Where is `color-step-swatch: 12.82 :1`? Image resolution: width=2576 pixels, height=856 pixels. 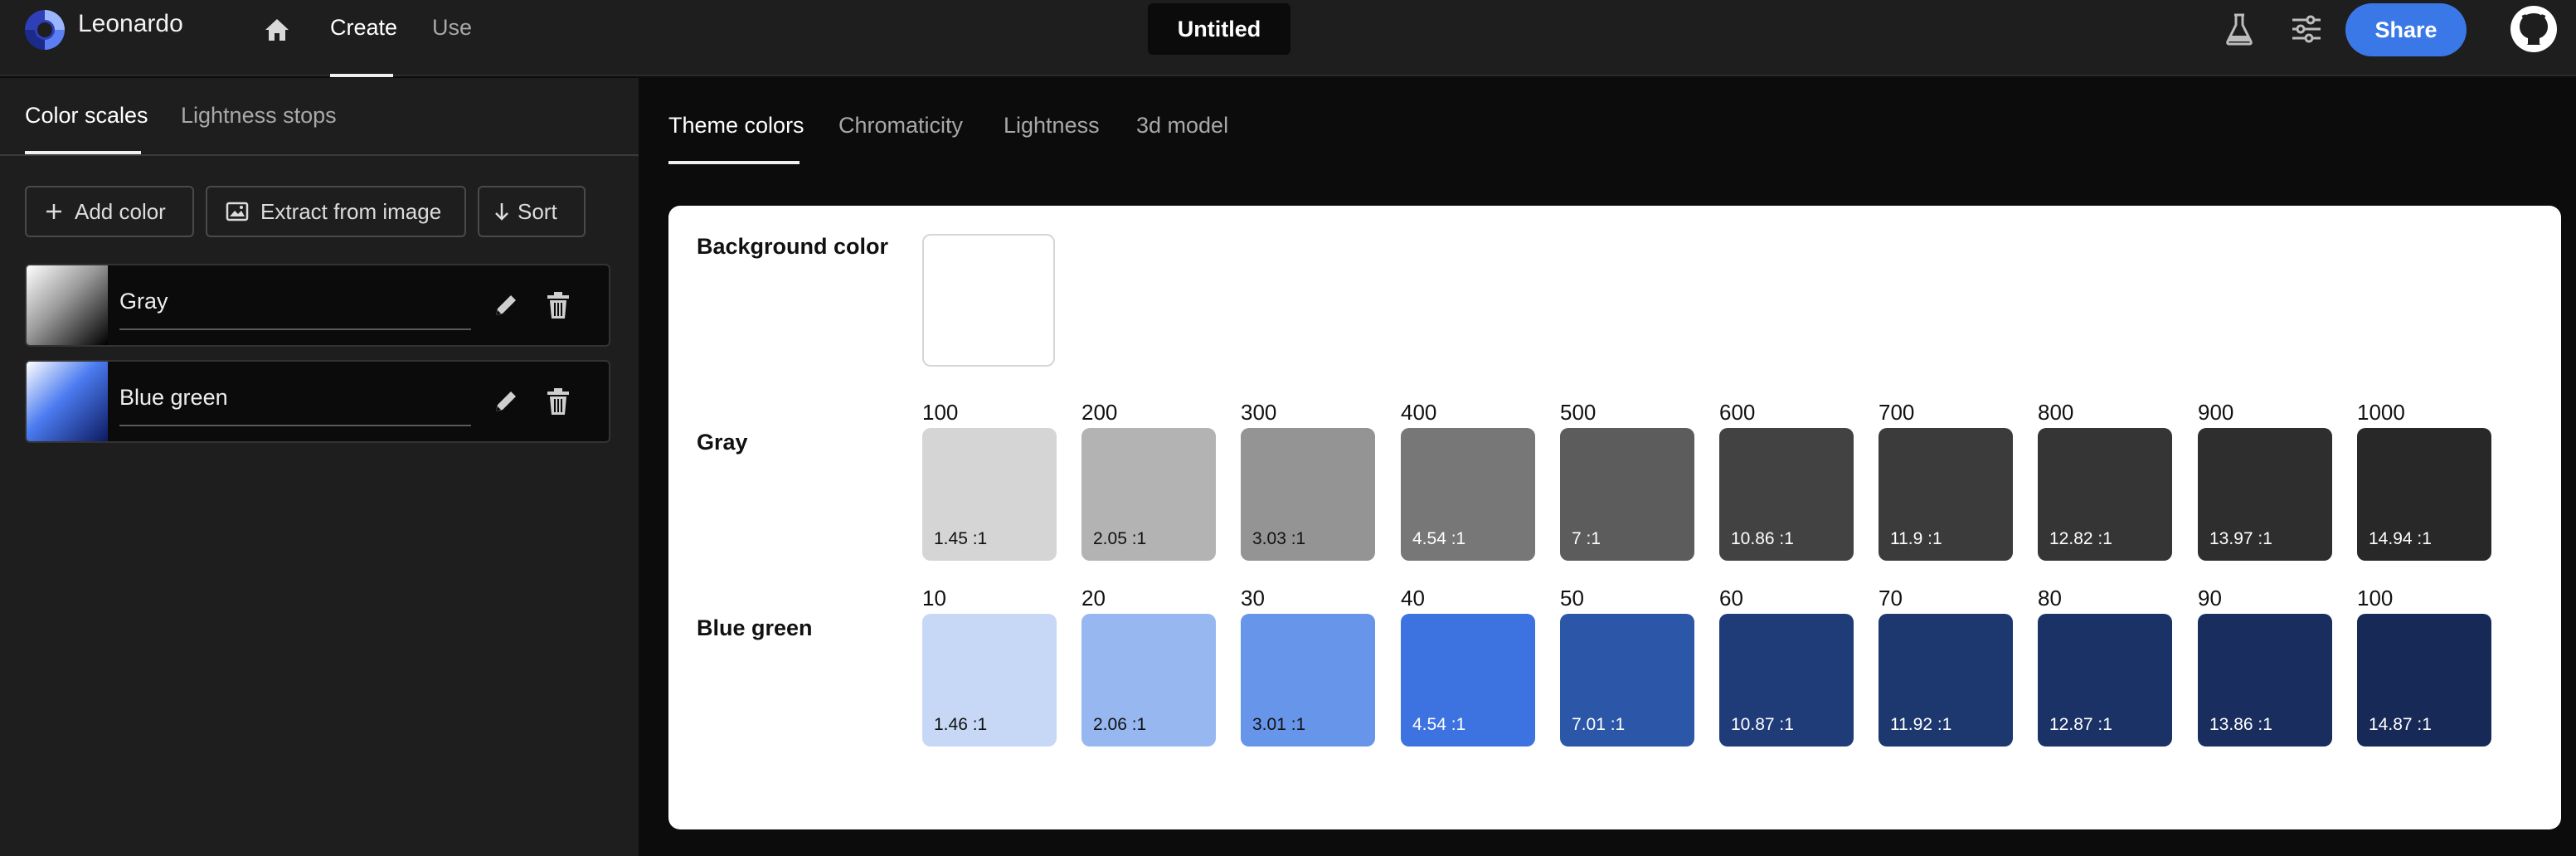 color-step-swatch: 12.82 :1 is located at coordinates (2105, 495).